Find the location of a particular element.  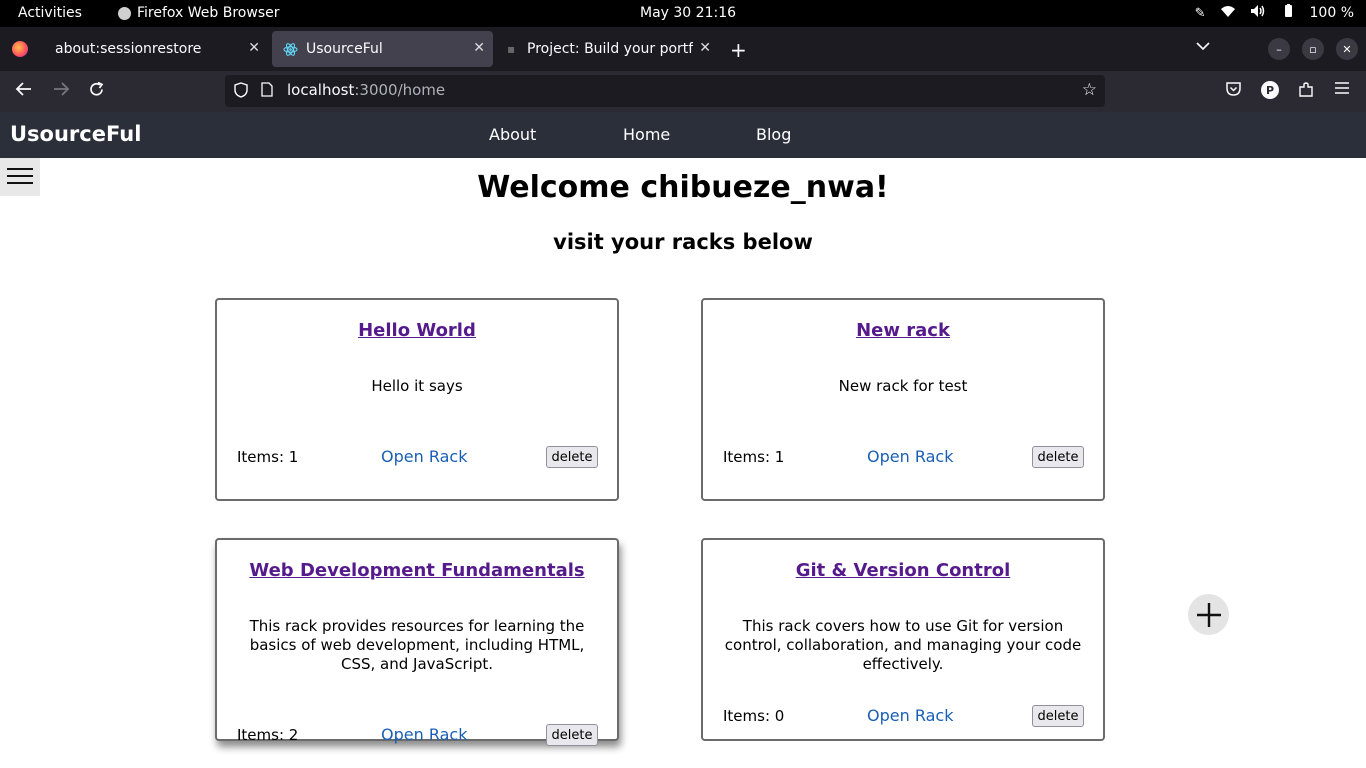

bookmark-star-icon: ☆ is located at coordinates (1089, 90).